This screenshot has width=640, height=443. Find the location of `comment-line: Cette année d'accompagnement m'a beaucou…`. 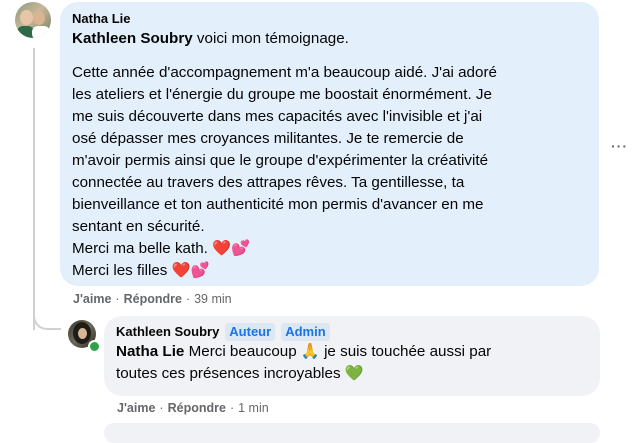

comment-line: Cette année d'accompagnement m'a beaucou… is located at coordinates (284, 72).